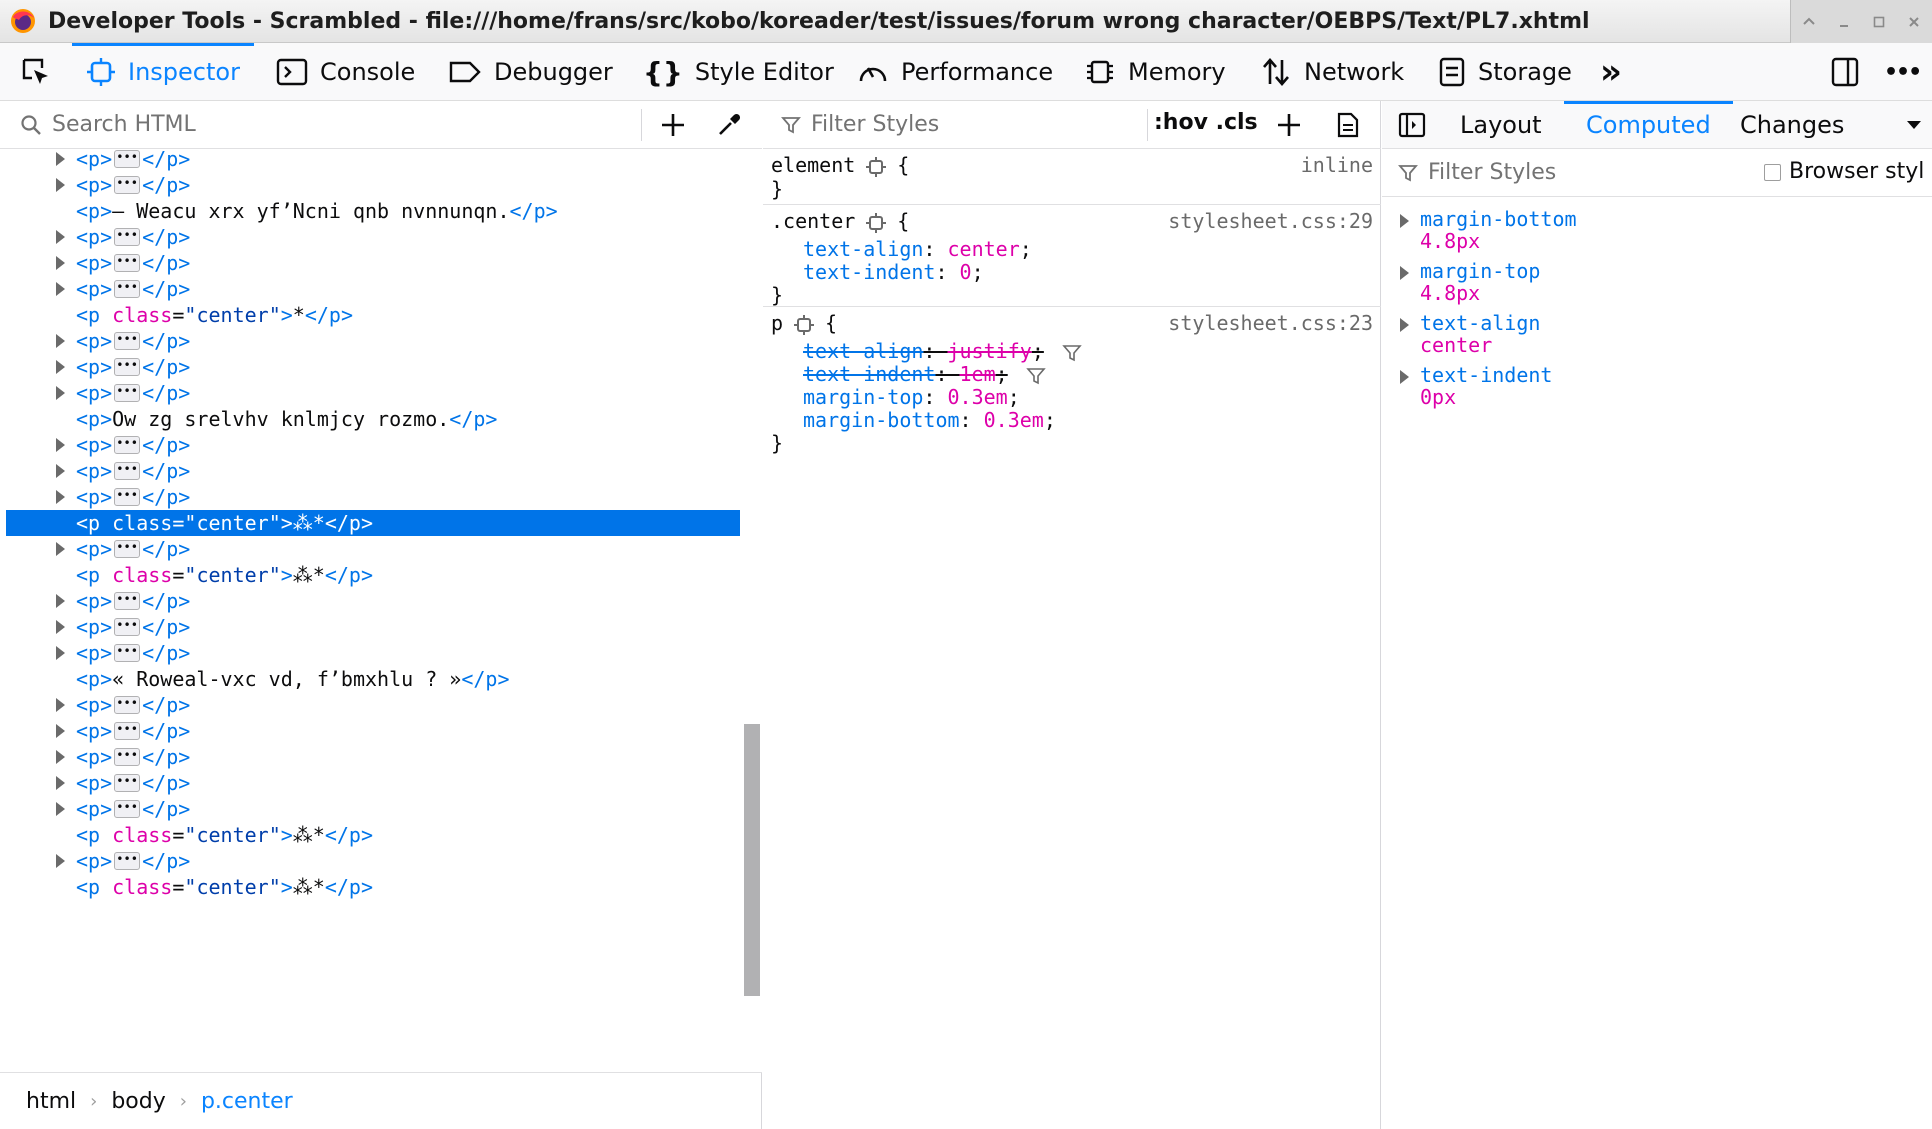 This screenshot has height=1129, width=1932. Describe the element at coordinates (1843, 21) in the screenshot. I see `window-minimize-button` at that location.